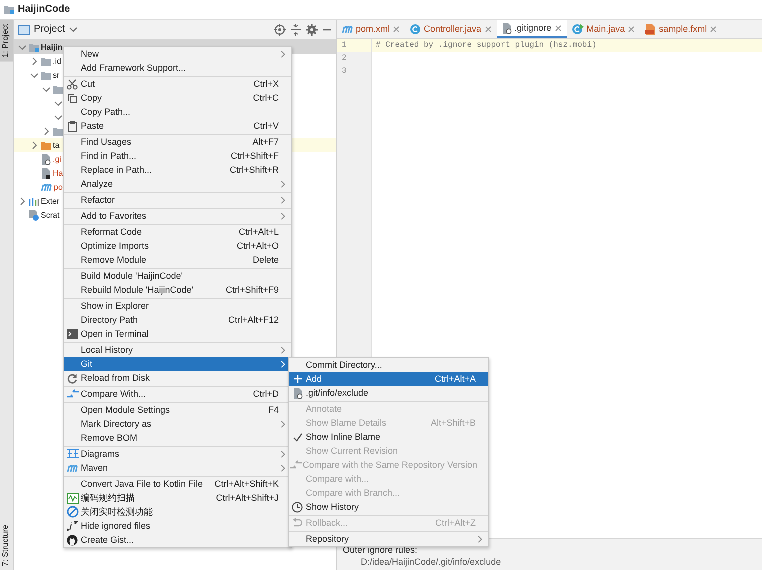  Describe the element at coordinates (72, 454) in the screenshot. I see `diagram-icon` at that location.